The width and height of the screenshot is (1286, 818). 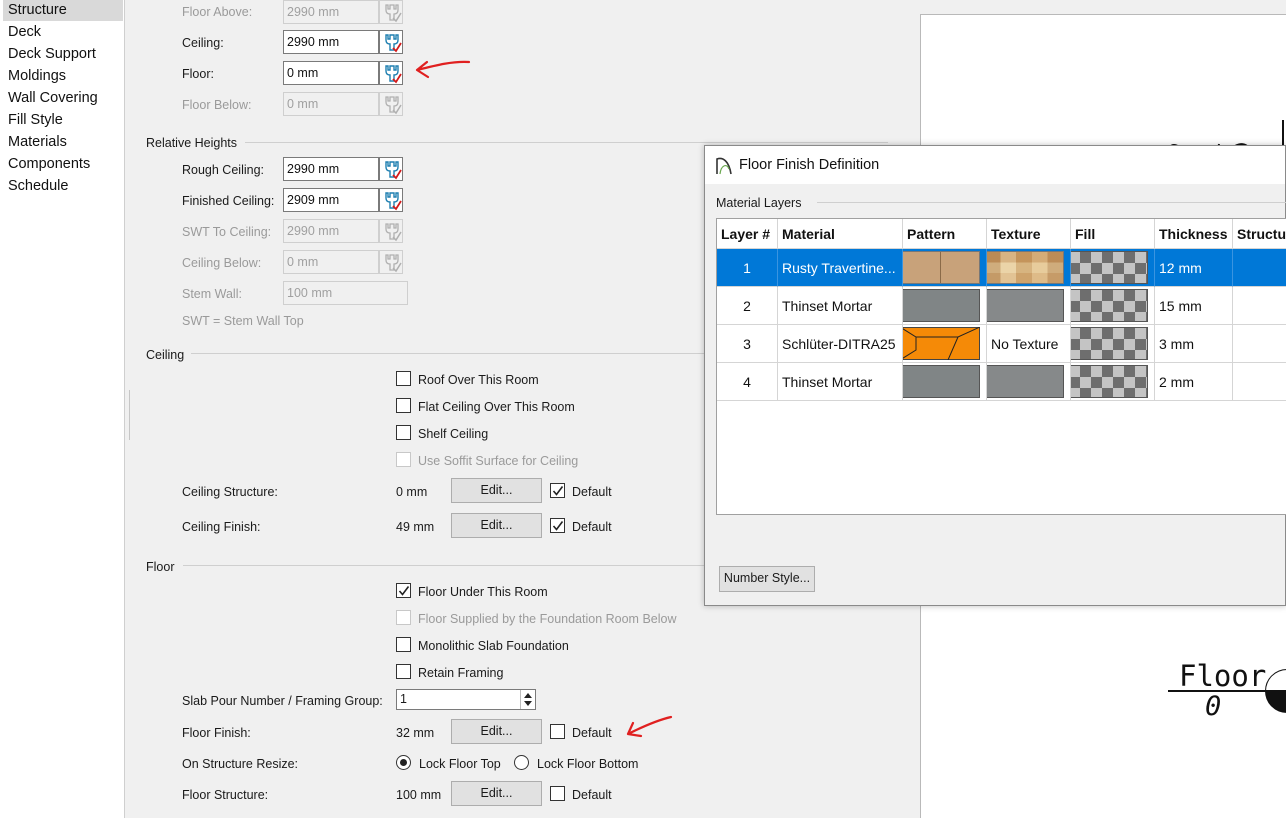 I want to click on finished-ceiling-field: 2909 mm, so click(x=331, y=200).